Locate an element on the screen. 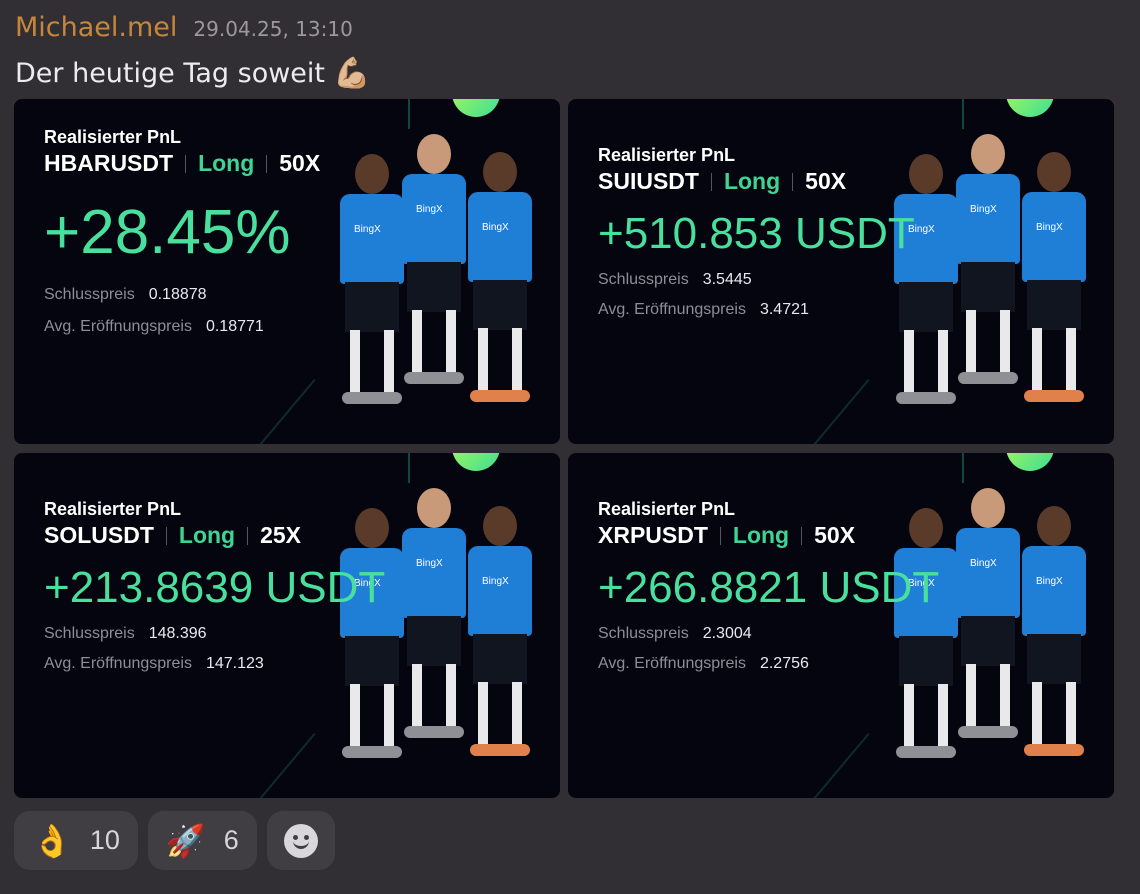 This screenshot has width=1140, height=894. pnl-value: +510.853 USDT is located at coordinates (756, 233).